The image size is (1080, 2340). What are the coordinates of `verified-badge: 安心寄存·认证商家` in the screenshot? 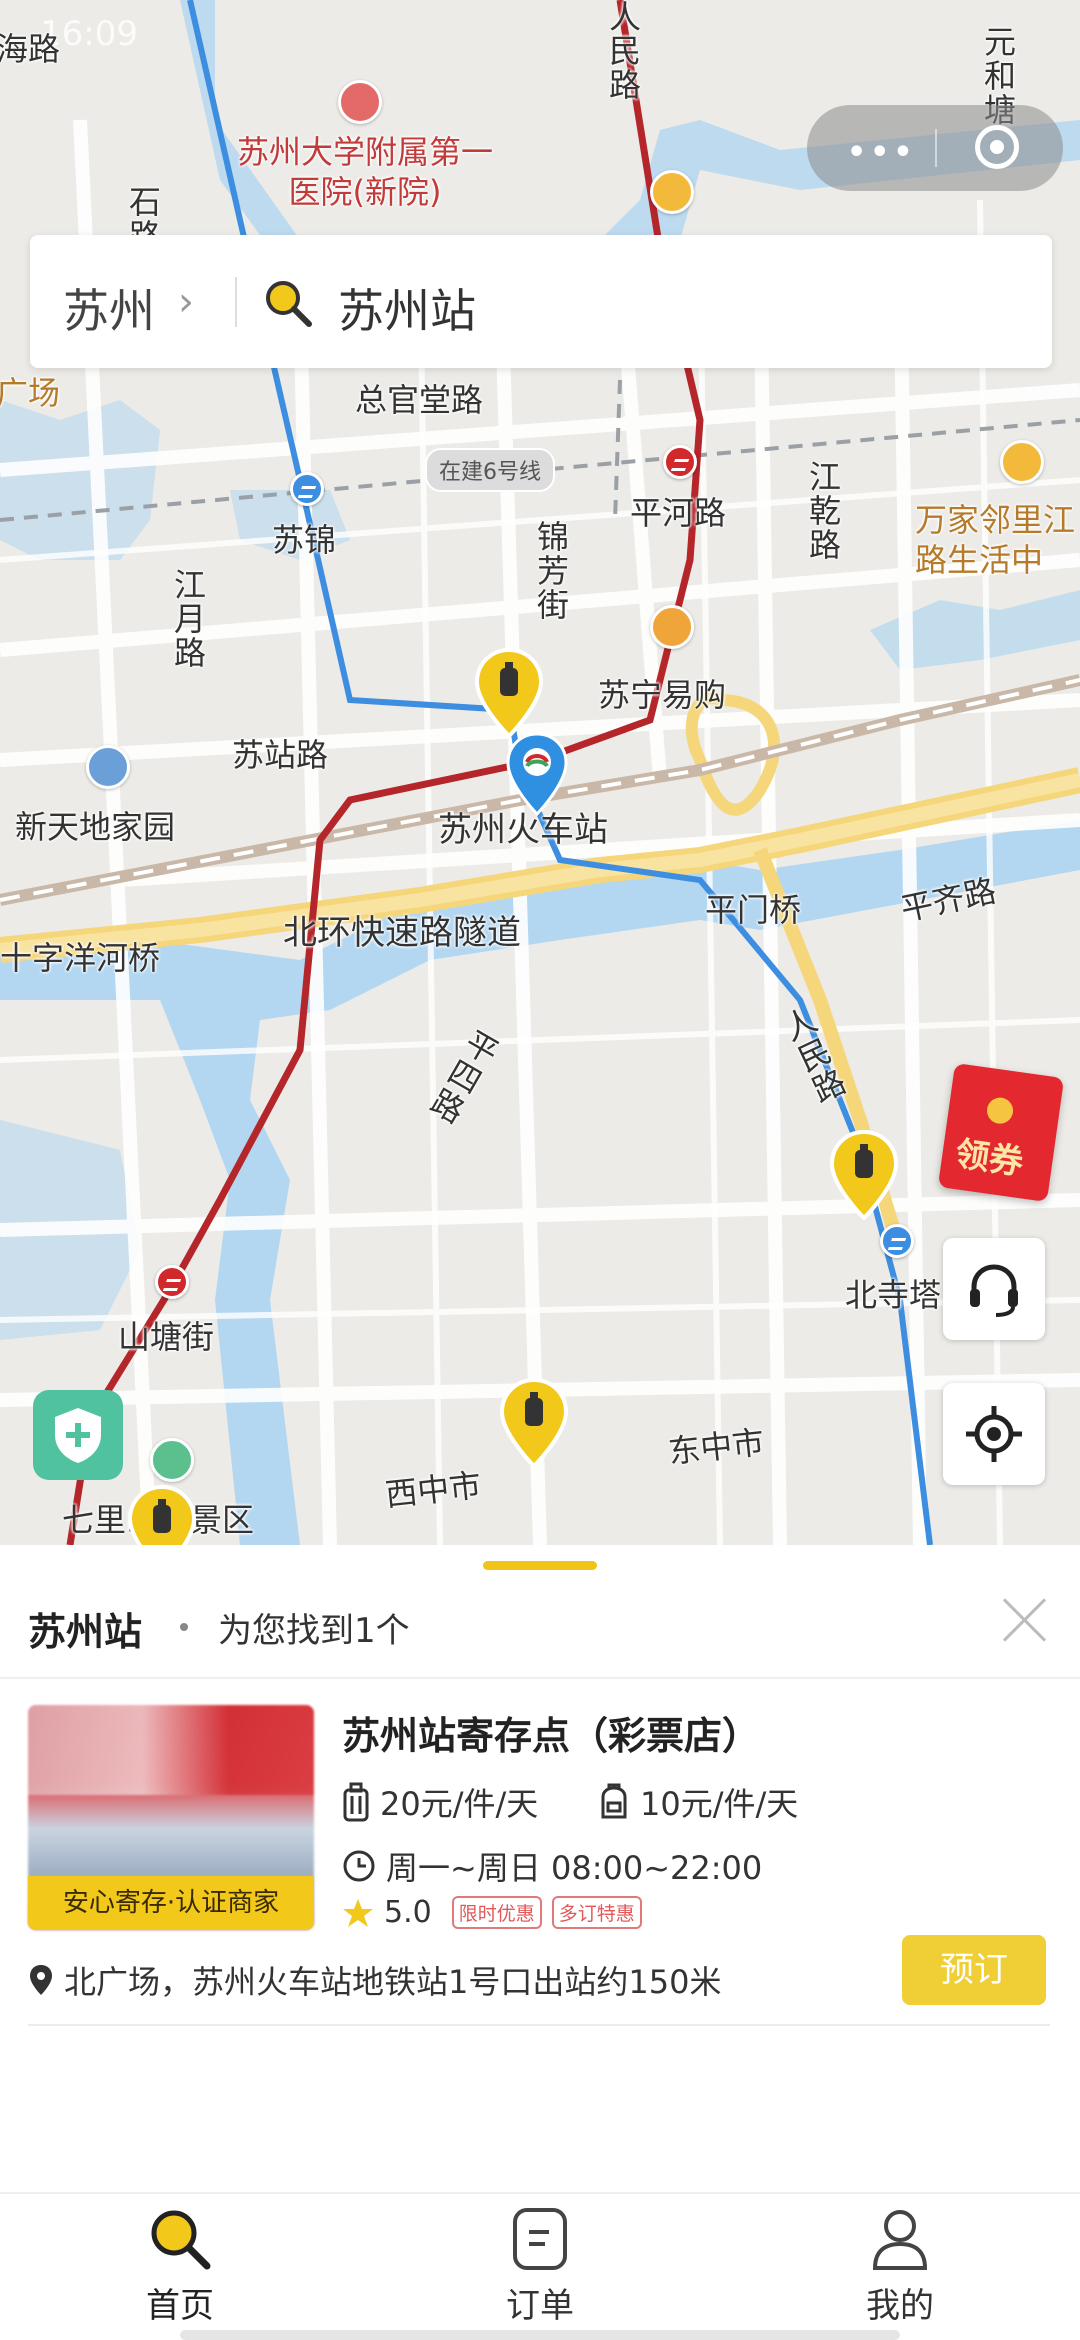 It's located at (171, 1903).